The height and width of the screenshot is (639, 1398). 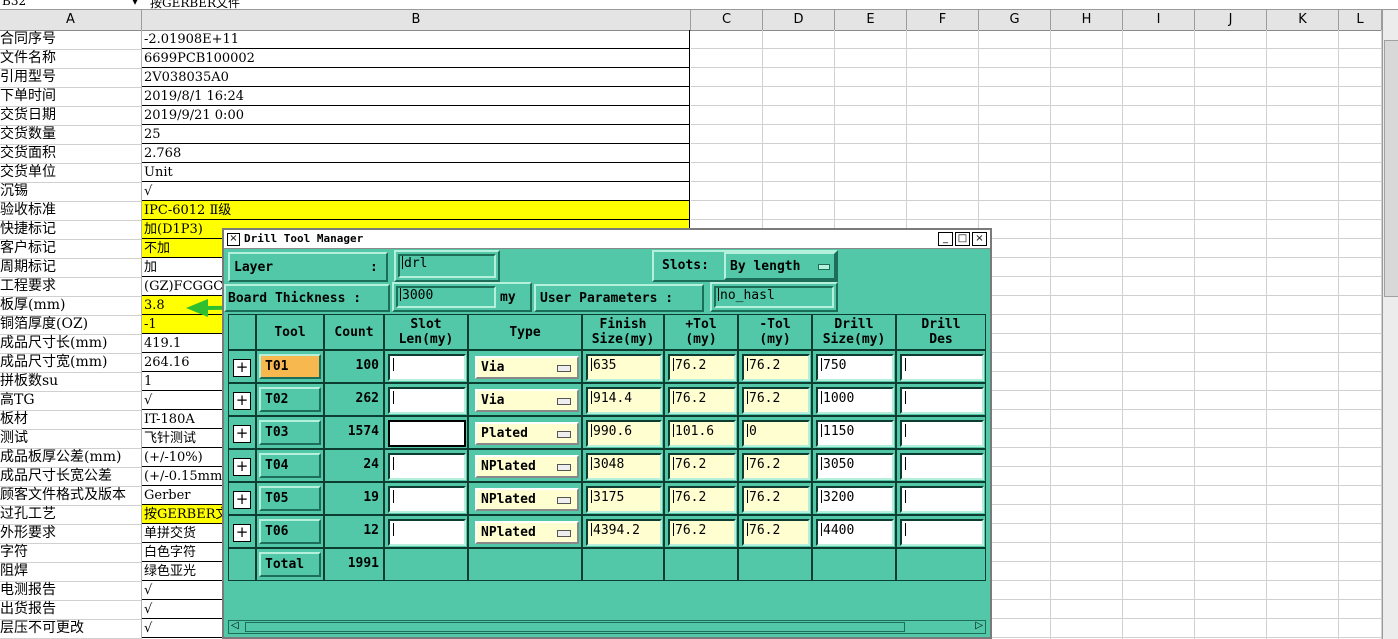 I want to click on column-header-i: I, so click(x=1159, y=20).